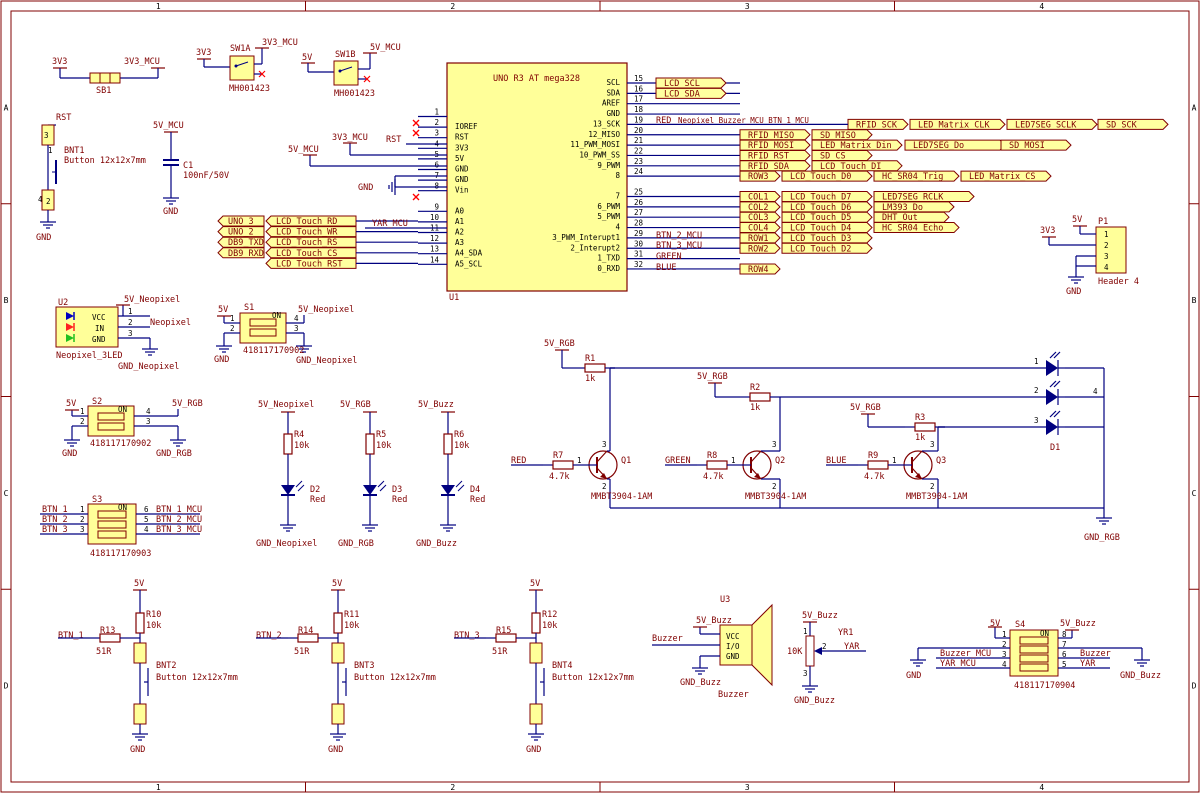 This screenshot has height=793, width=1200. I want to click on rgb-channel-green: 5V_RGBR21kGREEN R84.7k132Q2MMBT3904-1AM, so click(855, 440).